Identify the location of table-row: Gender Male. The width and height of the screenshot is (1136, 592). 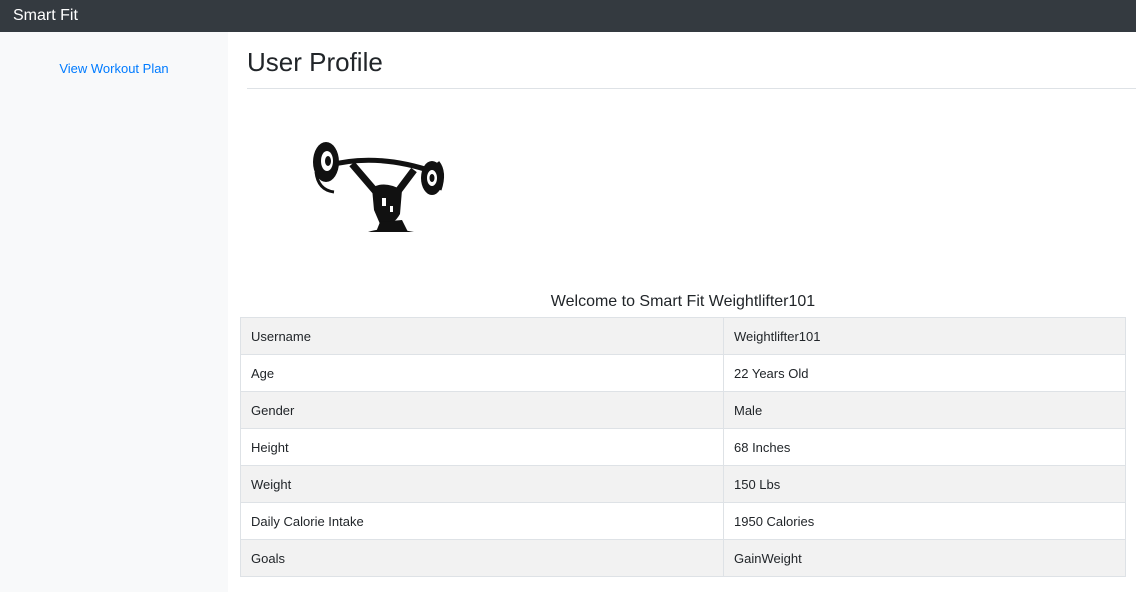
(683, 410).